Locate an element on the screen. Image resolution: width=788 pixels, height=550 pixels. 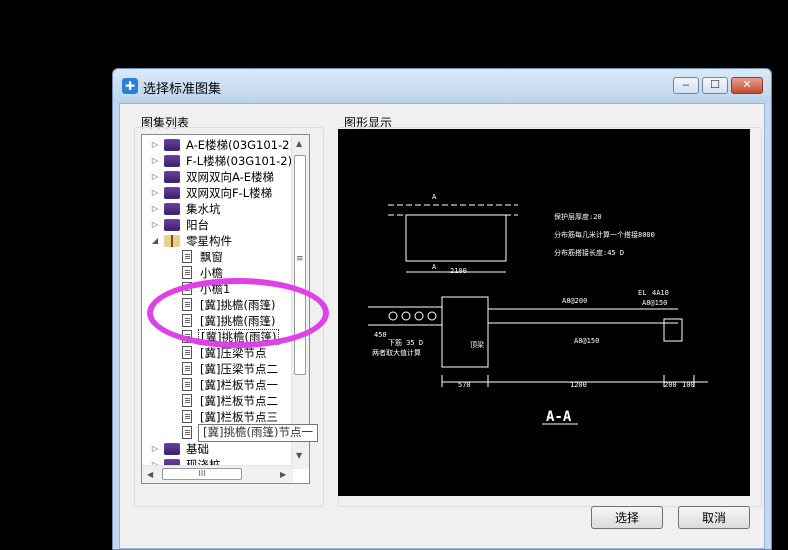
rebar-label-4a10: 4A10 is located at coordinates (660, 293).